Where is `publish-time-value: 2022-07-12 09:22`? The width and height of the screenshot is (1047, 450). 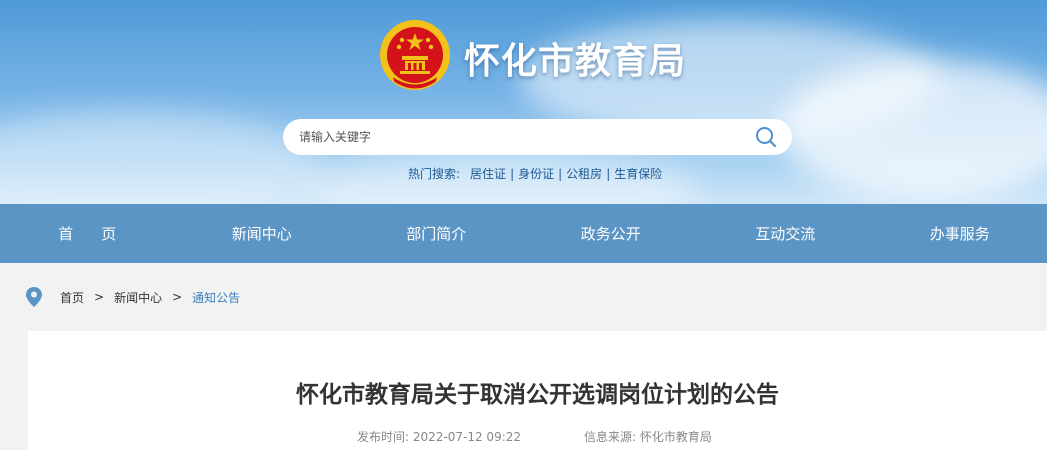 publish-time-value: 2022-07-12 09:22 is located at coordinates (467, 437).